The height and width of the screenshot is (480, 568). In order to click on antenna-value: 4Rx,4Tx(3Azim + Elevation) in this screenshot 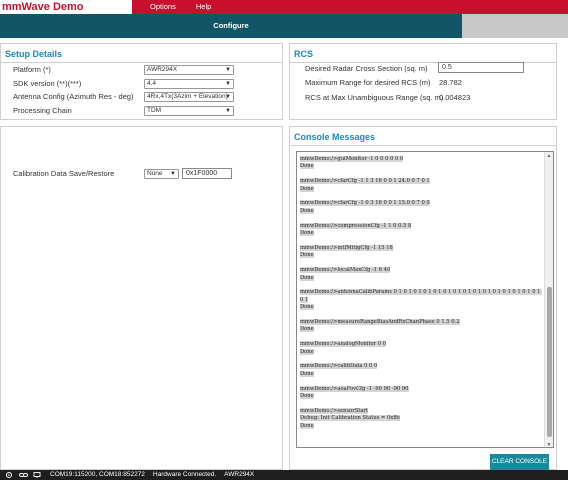, I will do `click(187, 96)`.